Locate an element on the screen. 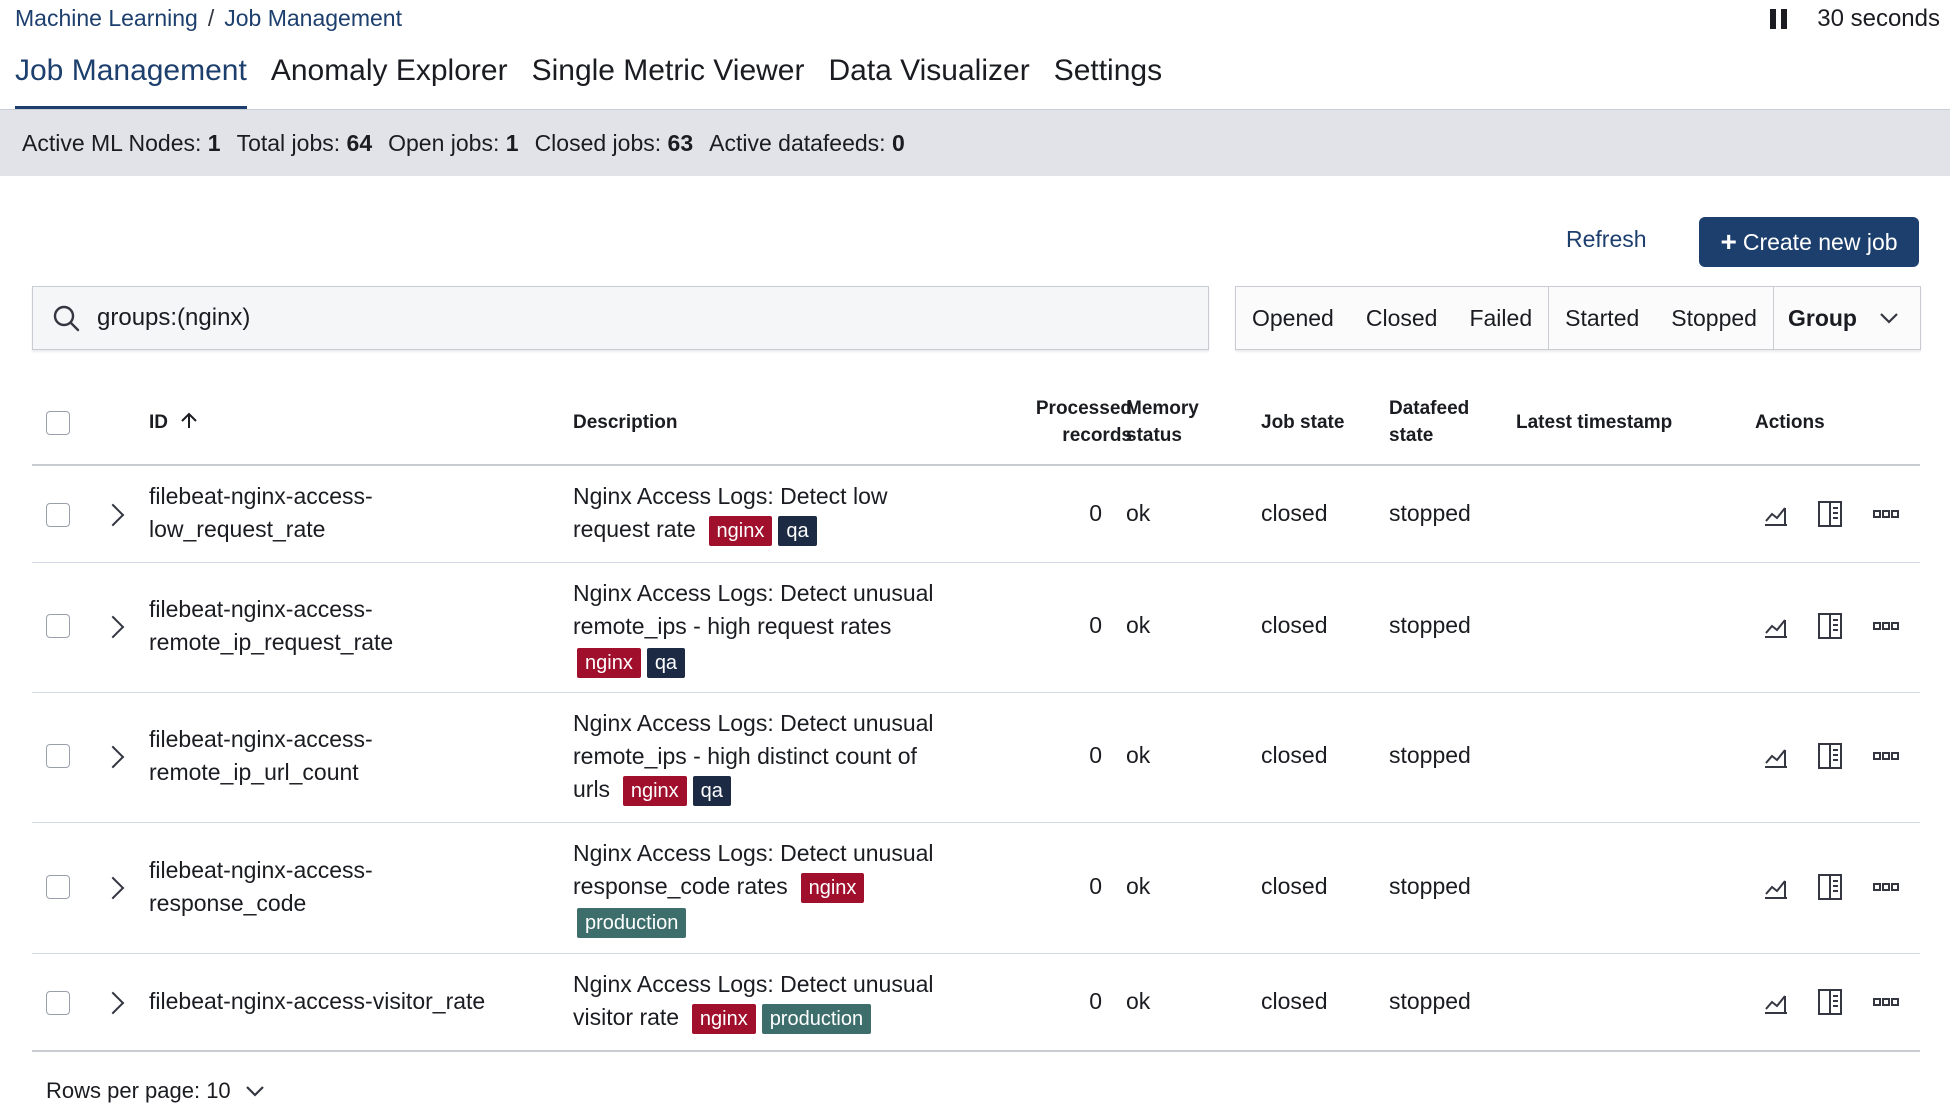  header-latest-timestamp: Latest timestamp is located at coordinates (1594, 422).